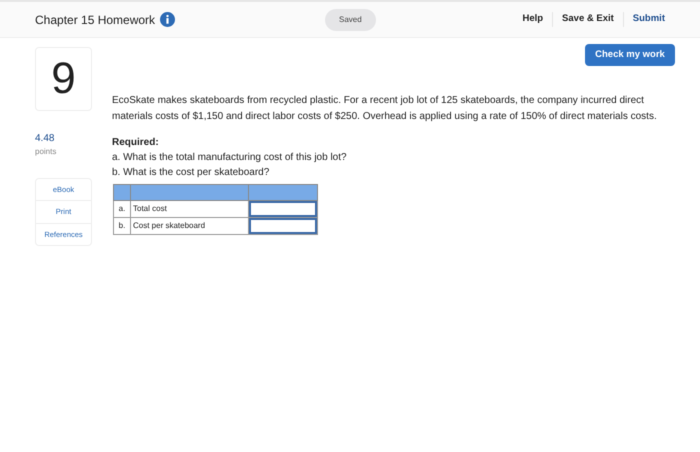 The height and width of the screenshot is (452, 700). I want to click on row-label: Total cost, so click(189, 209).